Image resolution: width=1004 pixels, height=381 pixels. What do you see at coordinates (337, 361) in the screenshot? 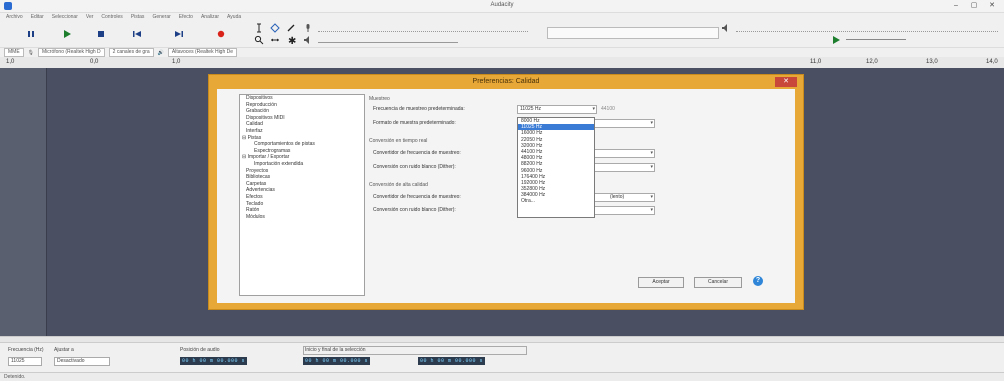
I see `selection-start-time: 00 h 00 m 00.000 s` at bounding box center [337, 361].